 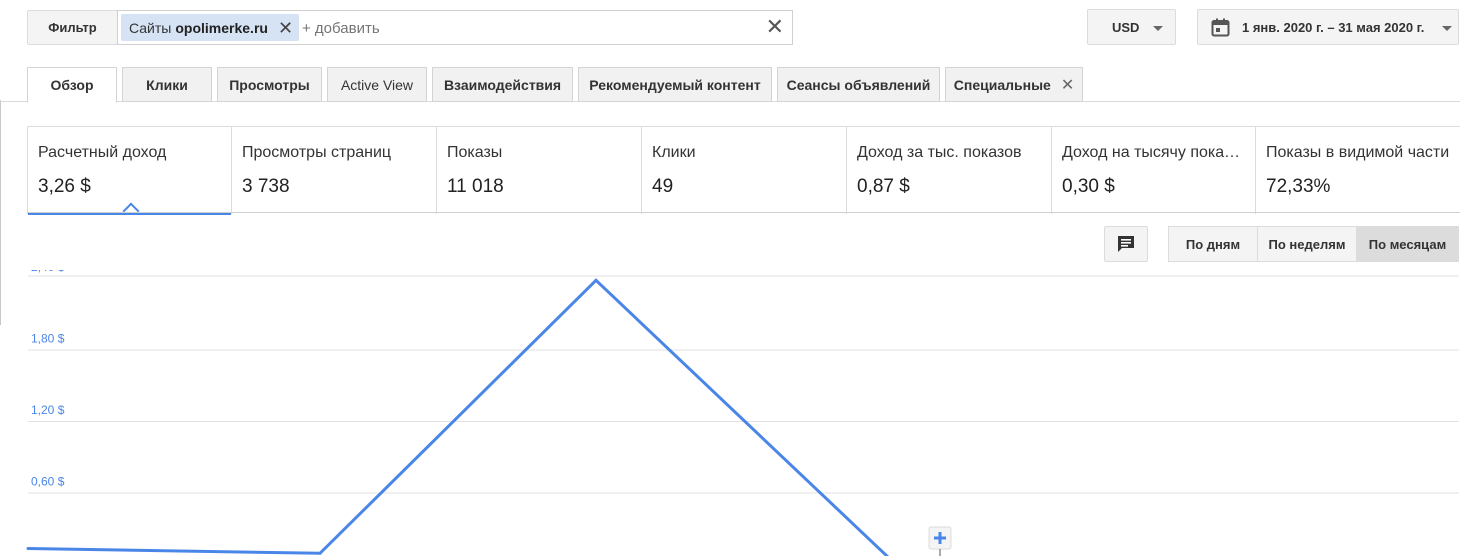 I want to click on filter-field: Сайты opolimerke.ru ✕ ✕, so click(x=455, y=27).